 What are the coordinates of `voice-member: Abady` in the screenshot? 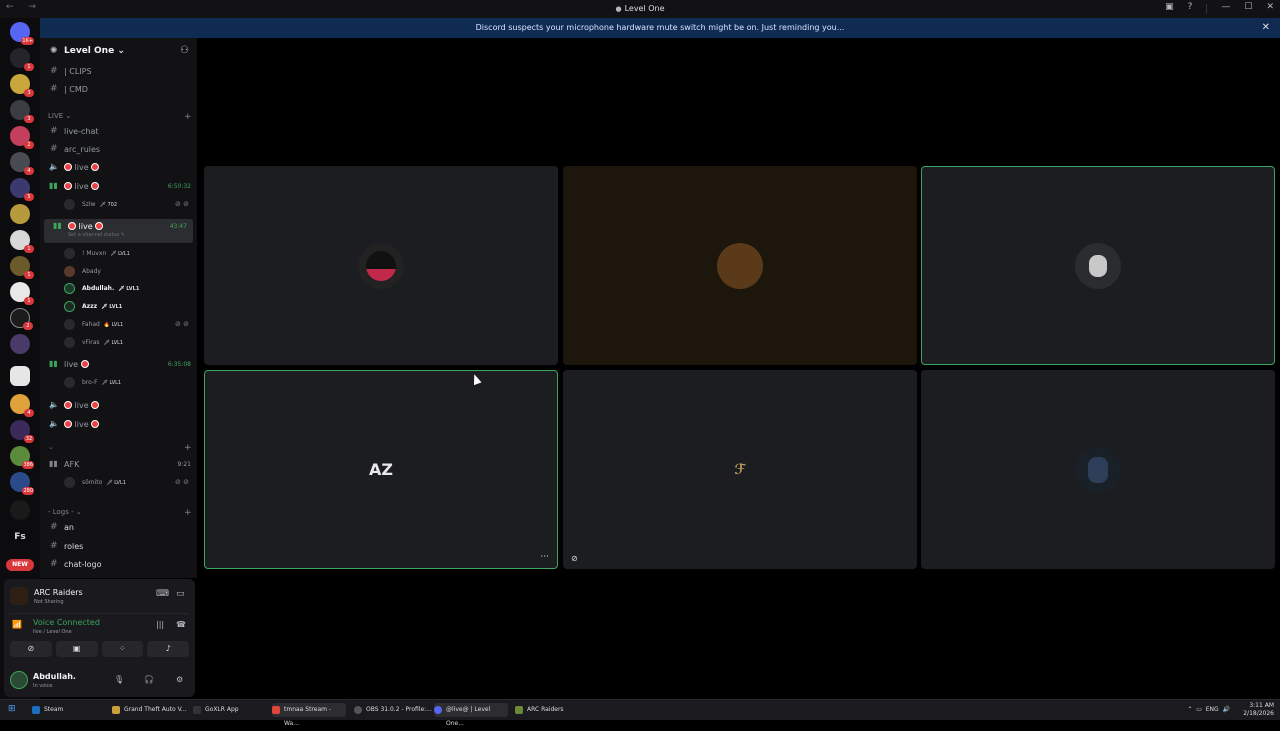 It's located at (118, 272).